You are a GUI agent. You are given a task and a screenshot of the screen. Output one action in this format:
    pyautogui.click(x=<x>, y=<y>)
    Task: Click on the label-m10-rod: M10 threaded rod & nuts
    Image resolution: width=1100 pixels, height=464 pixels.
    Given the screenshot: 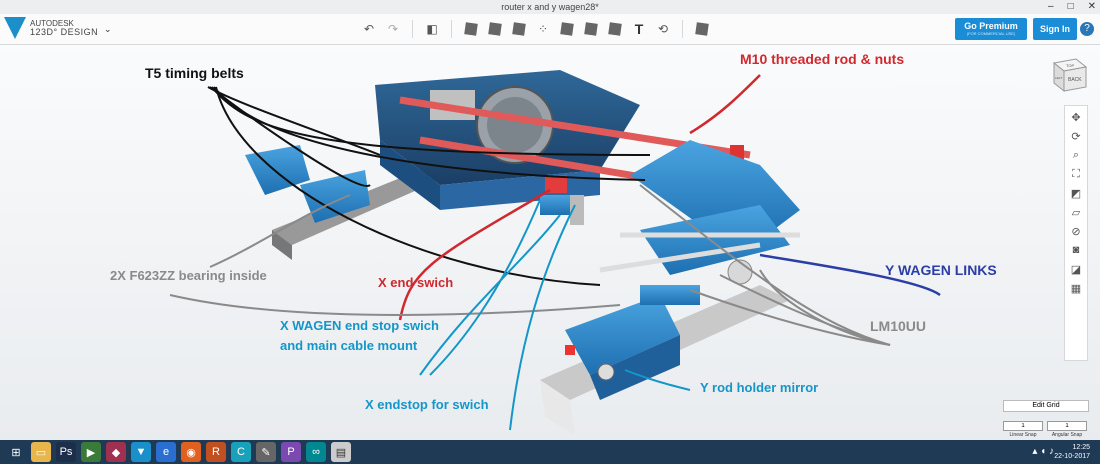 What is the action you would take?
    pyautogui.click(x=822, y=59)
    